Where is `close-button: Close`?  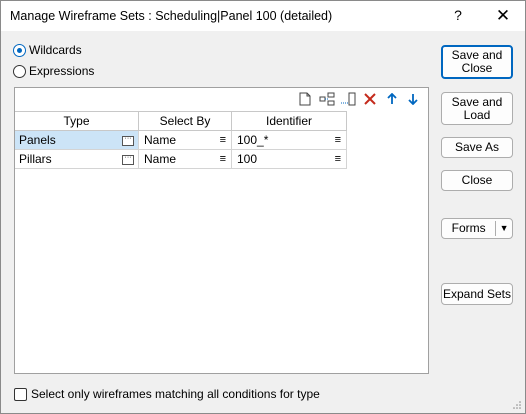 close-button: Close is located at coordinates (477, 180).